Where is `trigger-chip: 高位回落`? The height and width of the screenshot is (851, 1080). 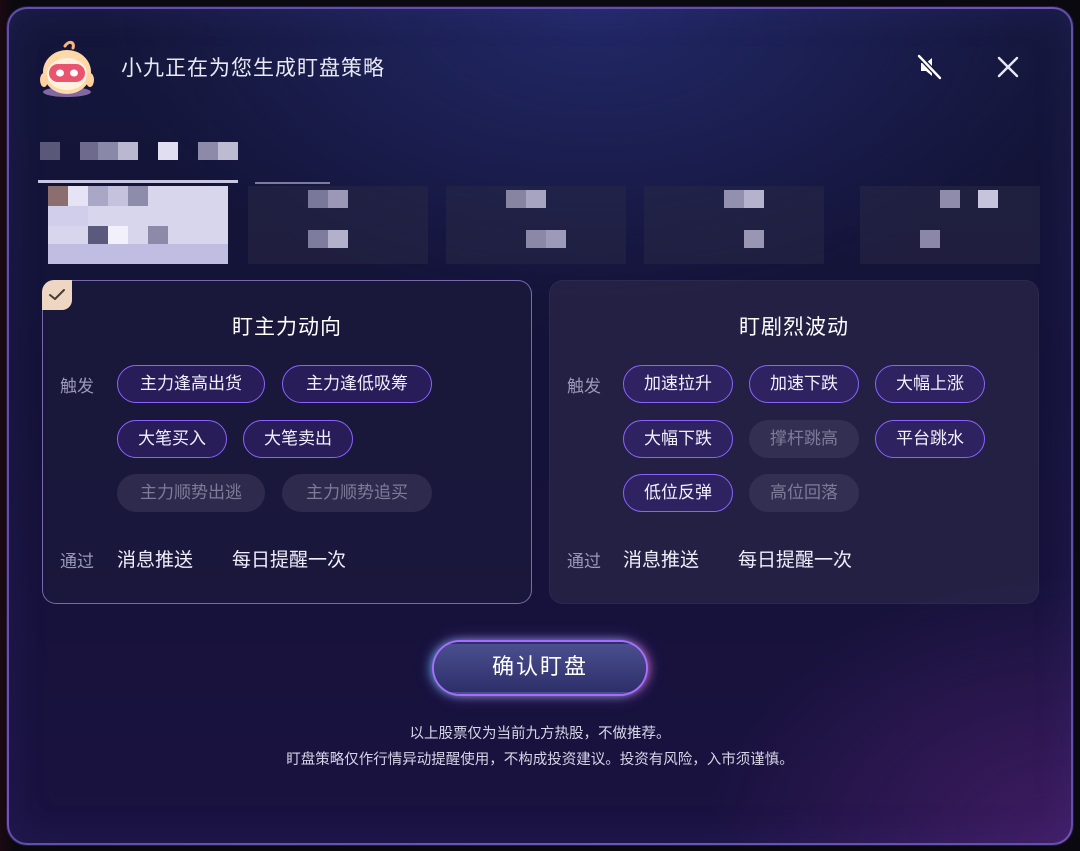
trigger-chip: 高位回落 is located at coordinates (804, 493).